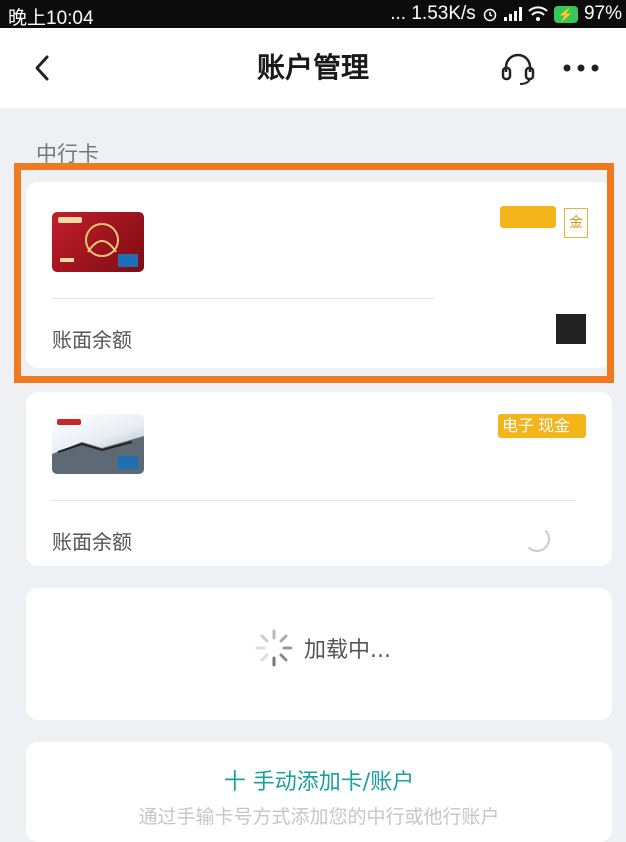  I want to click on status-bar: 晚上10:04 ... 1.53K/s ⚡ 97%, so click(313, 14).